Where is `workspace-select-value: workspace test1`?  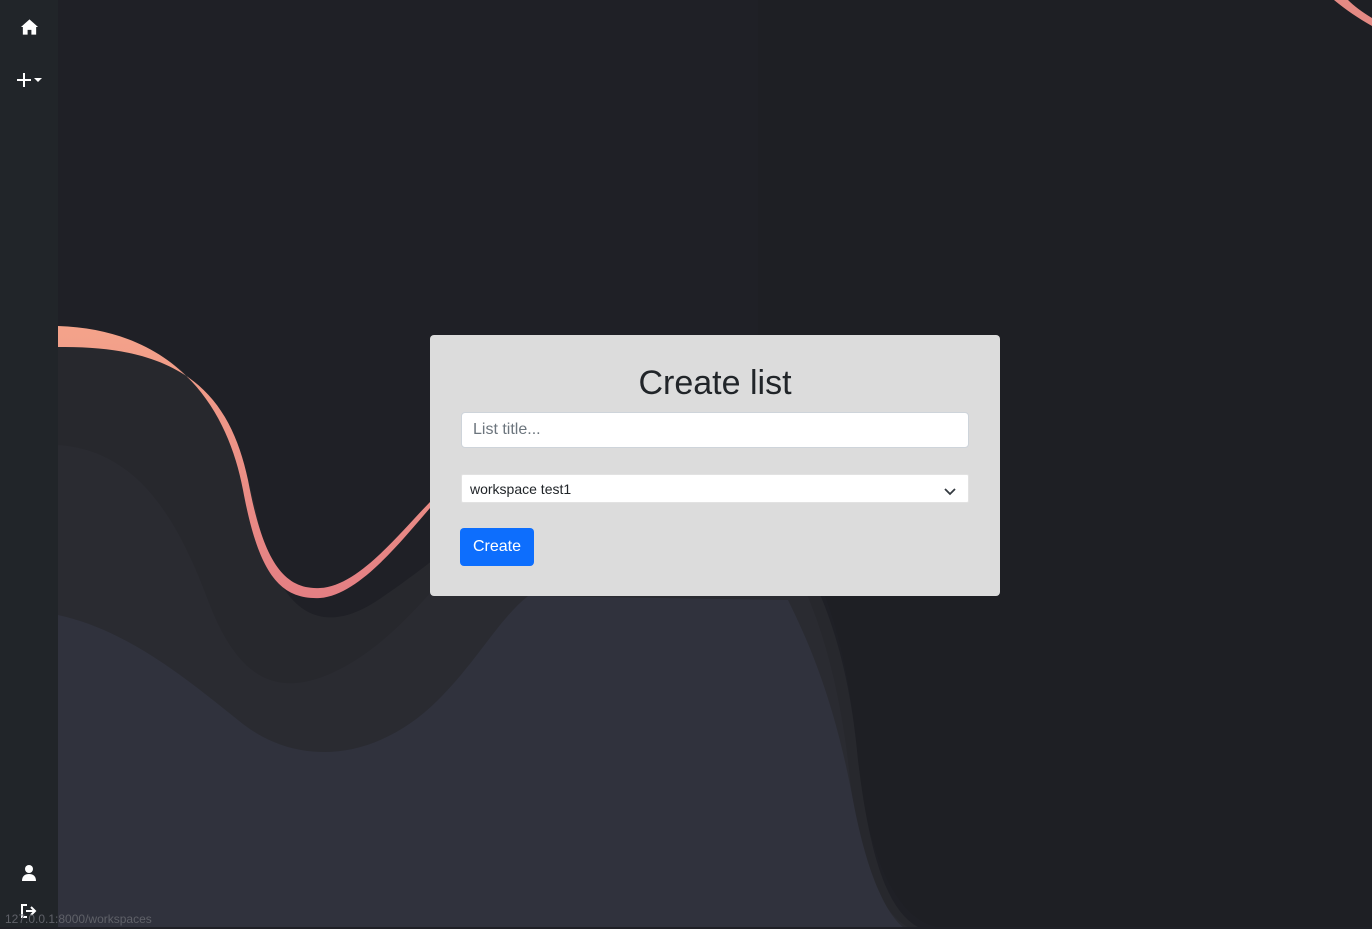 workspace-select-value: workspace test1 is located at coordinates (521, 489).